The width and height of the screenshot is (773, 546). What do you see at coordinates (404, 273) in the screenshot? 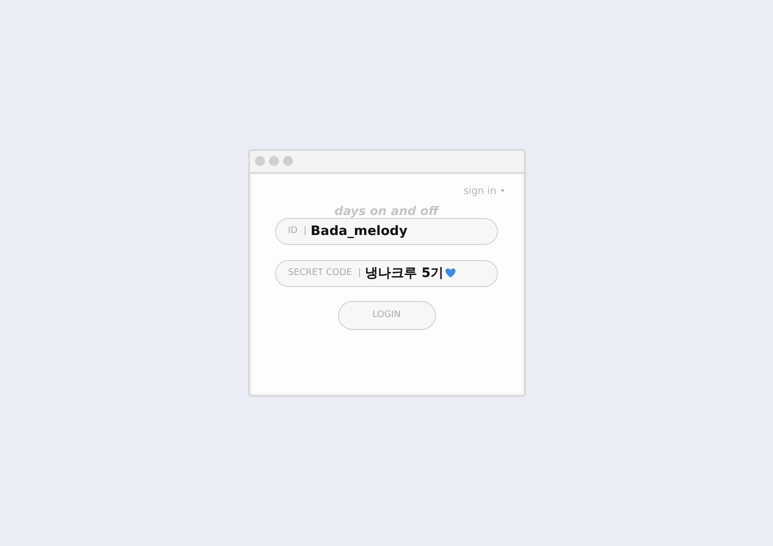
I see `field-value: 냉나크루 5기` at bounding box center [404, 273].